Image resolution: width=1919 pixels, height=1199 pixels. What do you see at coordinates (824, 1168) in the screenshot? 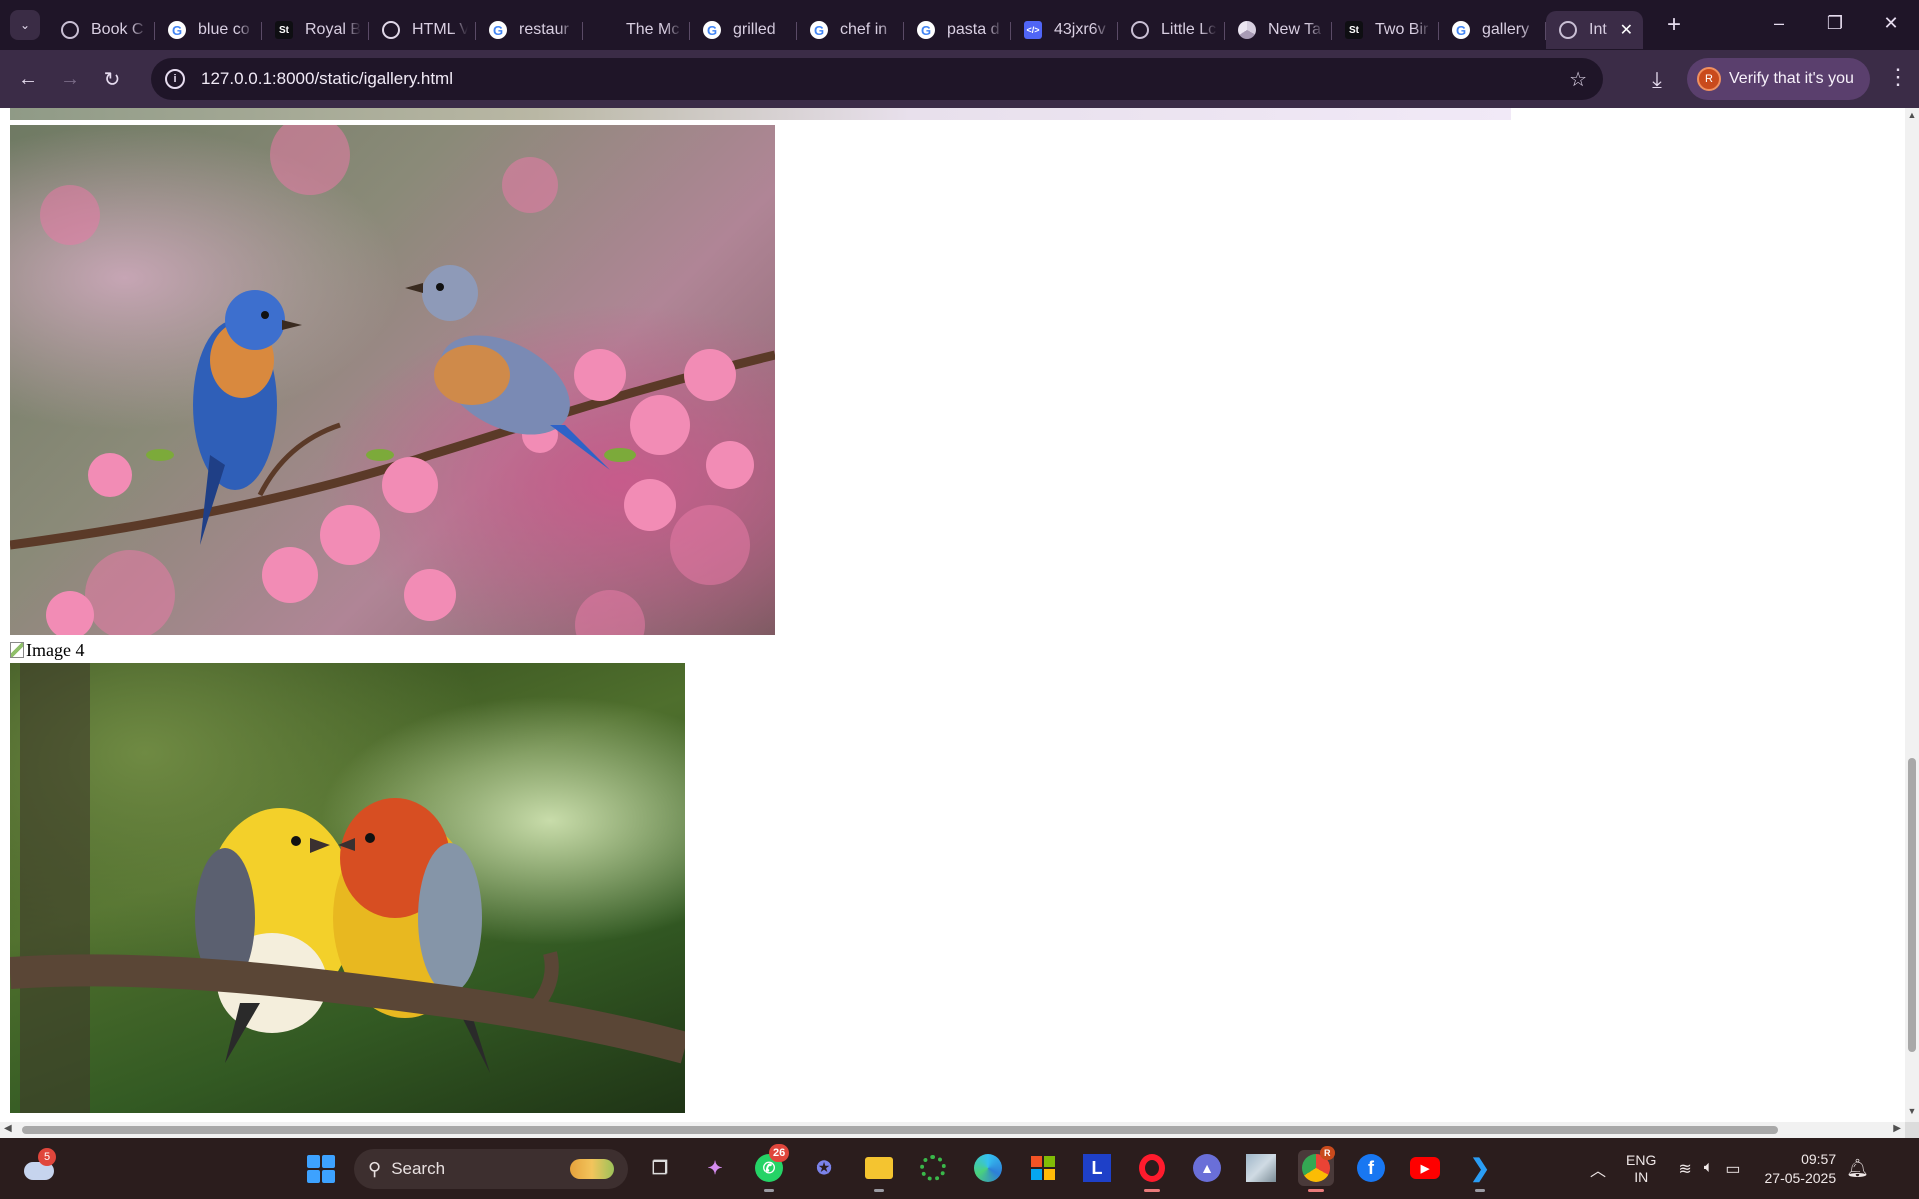
I see `teams-app: ✪` at bounding box center [824, 1168].